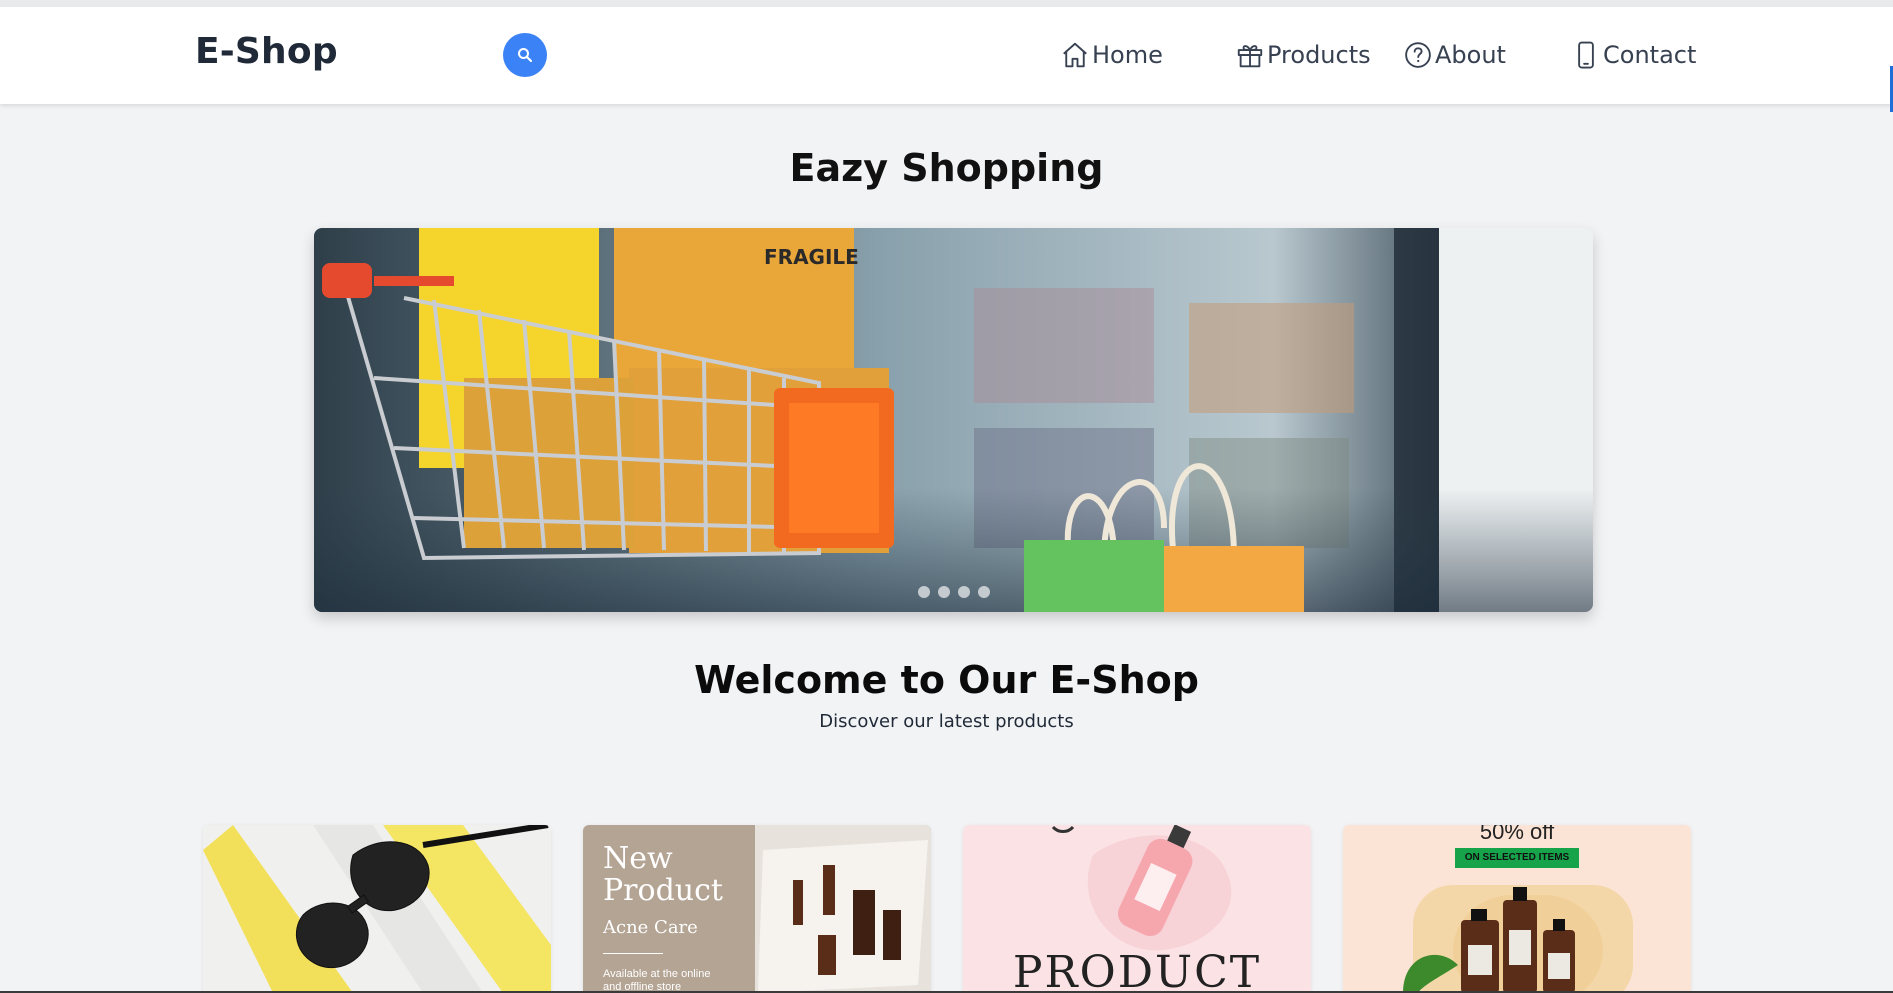  What do you see at coordinates (946, 721) in the screenshot?
I see `welcome-subtitle: Discover our latest products` at bounding box center [946, 721].